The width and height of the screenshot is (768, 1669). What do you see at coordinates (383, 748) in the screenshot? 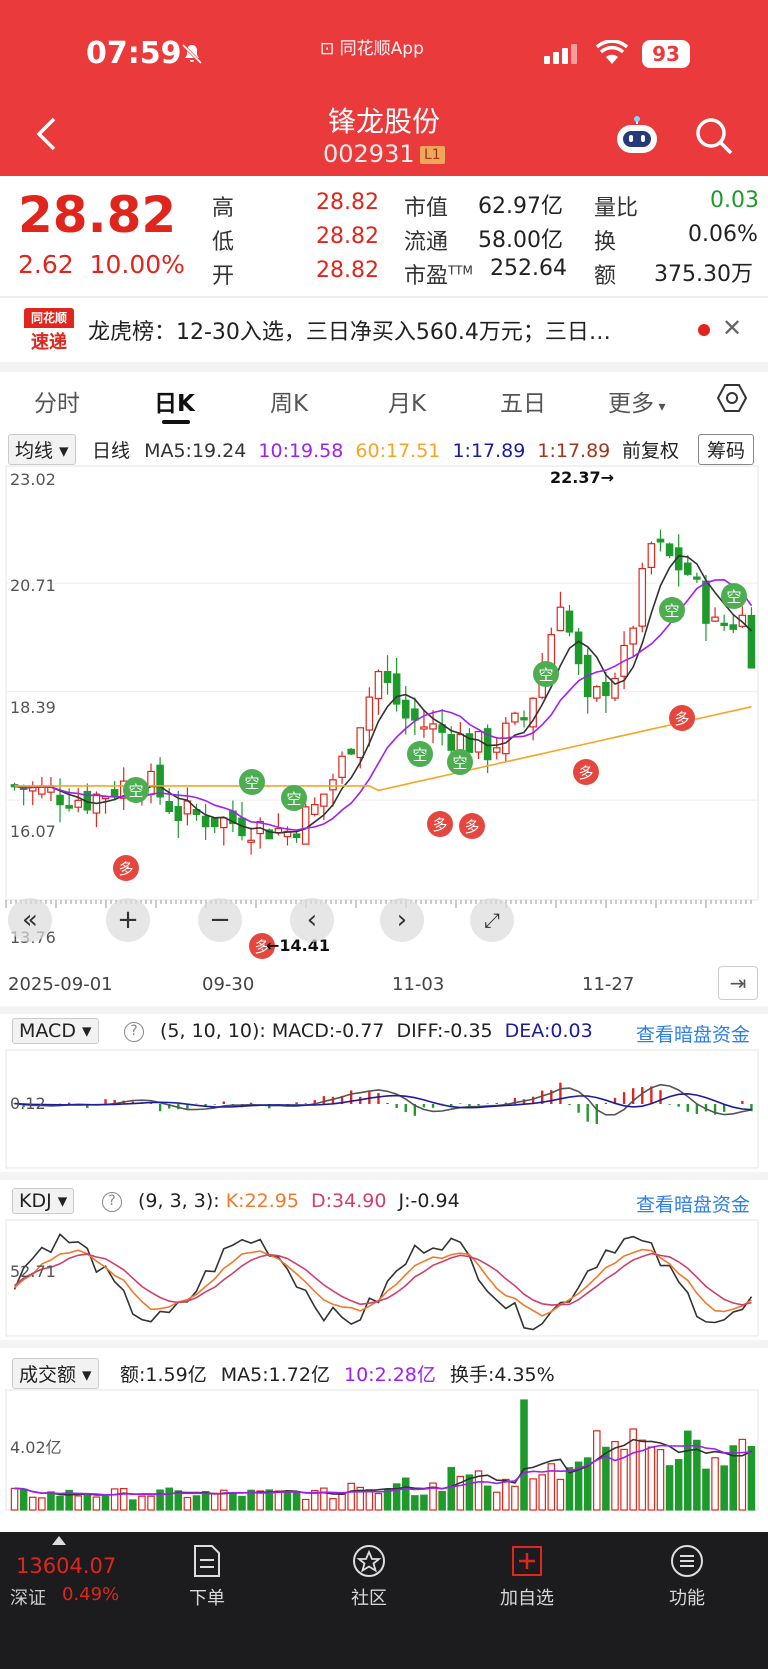
I see `ma60-line` at bounding box center [383, 748].